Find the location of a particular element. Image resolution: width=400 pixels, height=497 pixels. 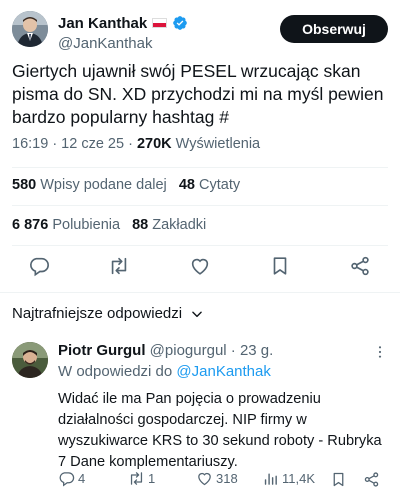

reply-likes-count: 318 is located at coordinates (227, 478).